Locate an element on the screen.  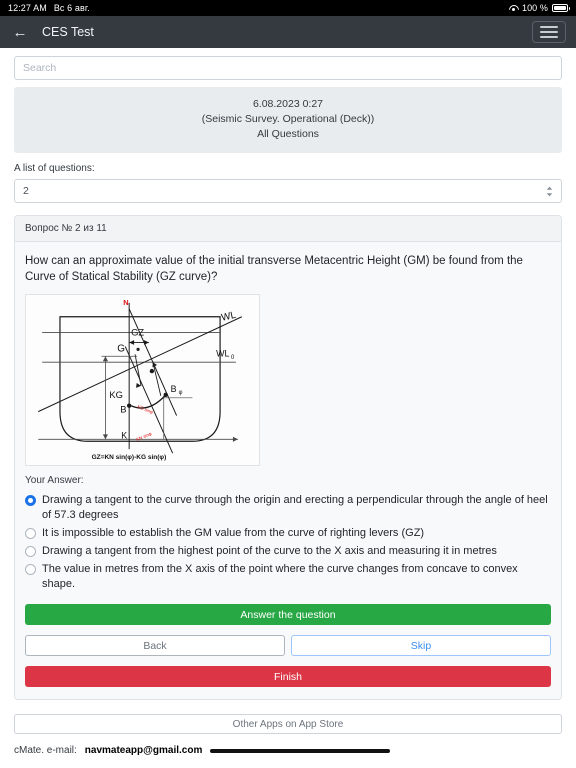
svg-text: KG is located at coordinates (116, 395).